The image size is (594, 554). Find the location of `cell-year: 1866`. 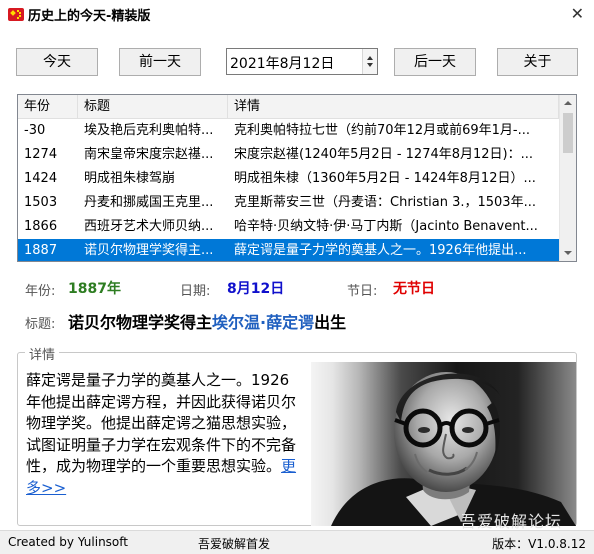

cell-year: 1866 is located at coordinates (41, 226).